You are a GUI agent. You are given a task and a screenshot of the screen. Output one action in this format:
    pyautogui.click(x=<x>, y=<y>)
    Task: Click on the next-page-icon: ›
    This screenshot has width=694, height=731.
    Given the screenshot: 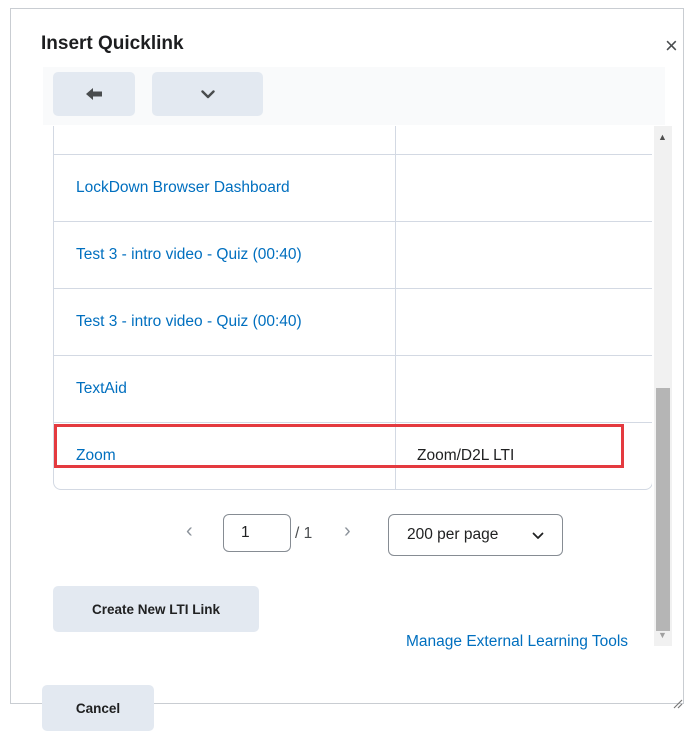 What is the action you would take?
    pyautogui.click(x=347, y=531)
    